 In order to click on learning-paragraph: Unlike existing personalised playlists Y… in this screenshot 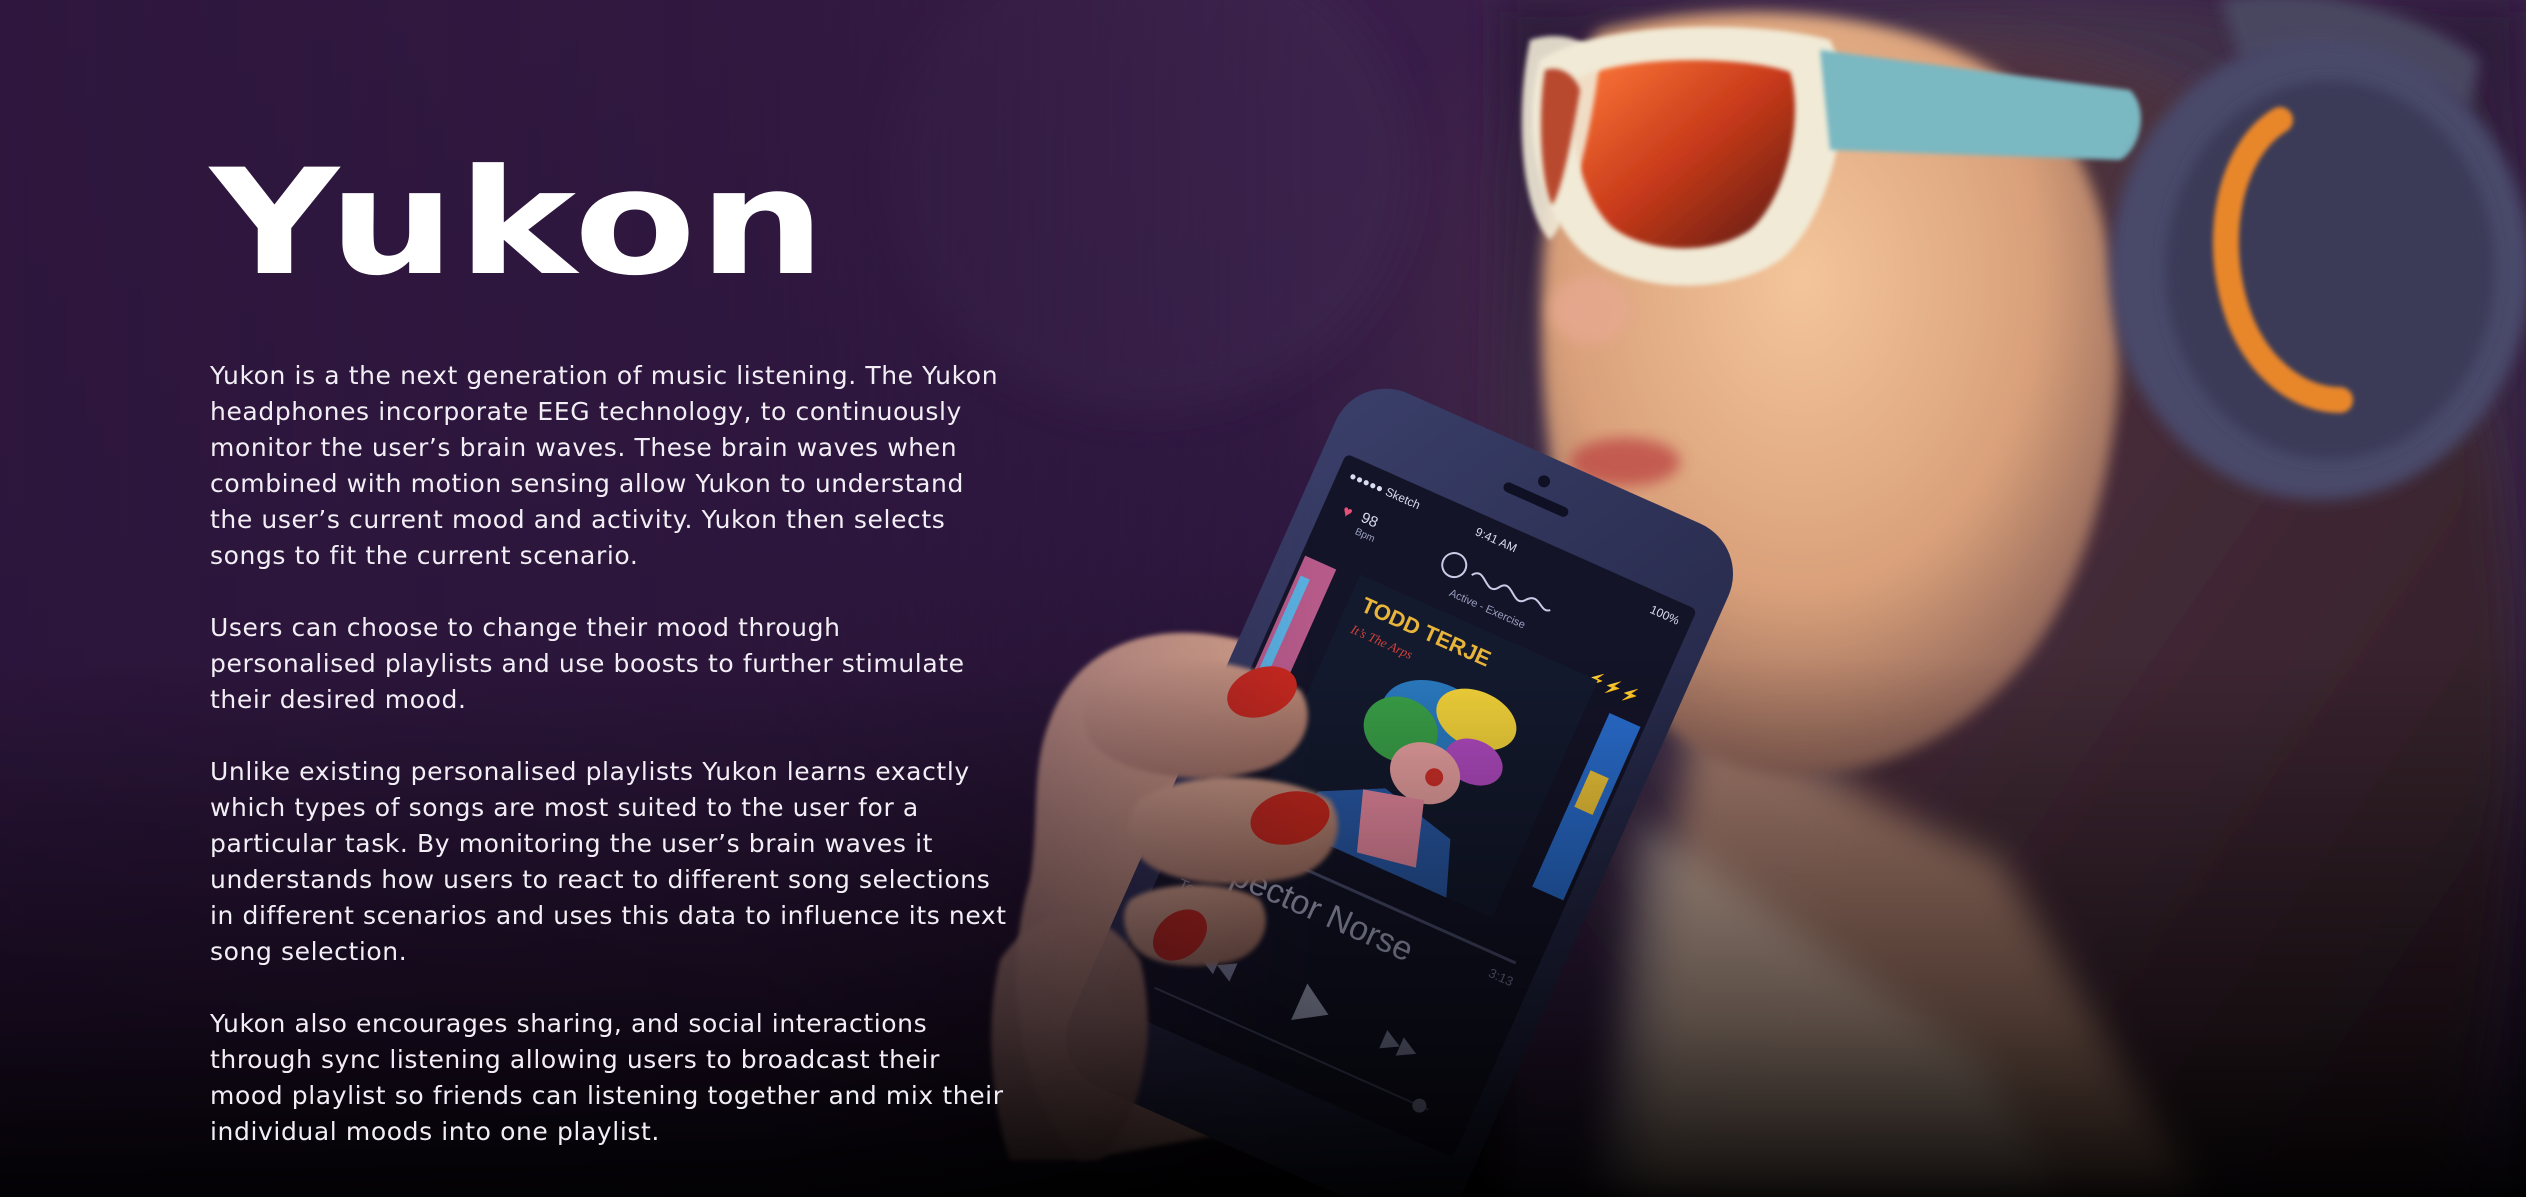, I will do `click(608, 861)`.